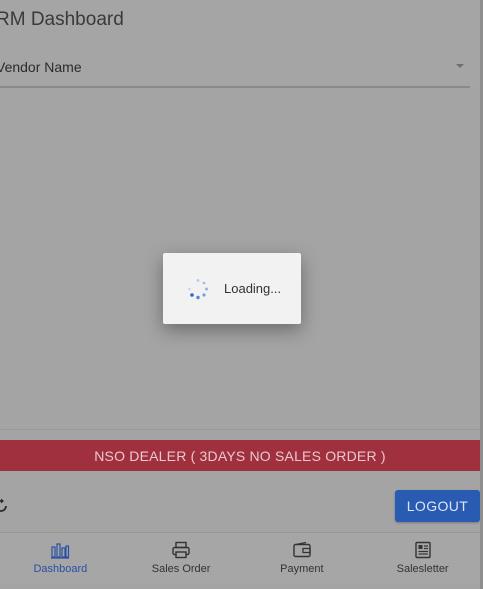  What do you see at coordinates (302, 569) in the screenshot?
I see `nav-label-payment: Payment` at bounding box center [302, 569].